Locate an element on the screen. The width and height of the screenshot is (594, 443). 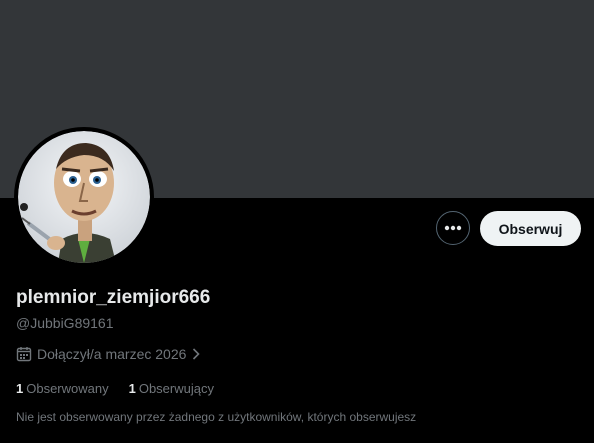
followers-link: 1 Obserwujący is located at coordinates (171, 388).